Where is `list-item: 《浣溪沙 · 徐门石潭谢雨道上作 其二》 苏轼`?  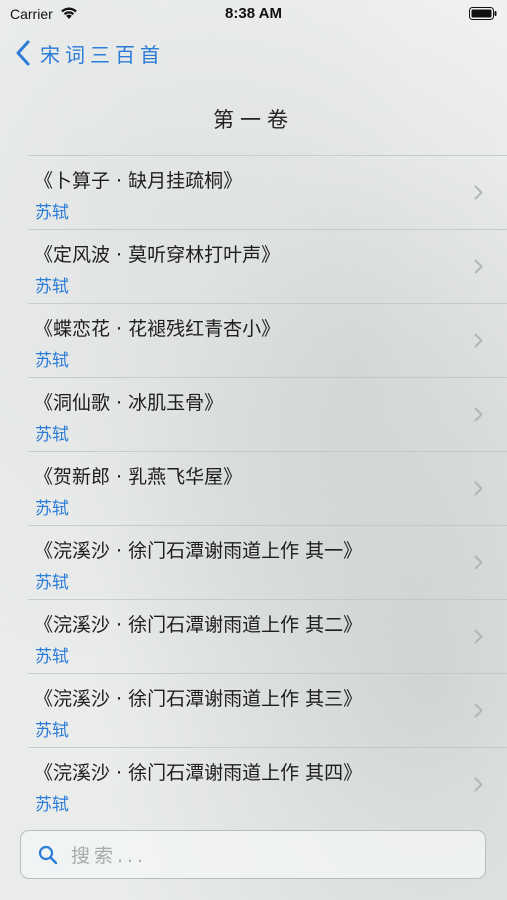
list-item: 《浣溪沙 · 徐门石潭谢雨道上作 其二》 苏轼 is located at coordinates (267, 636).